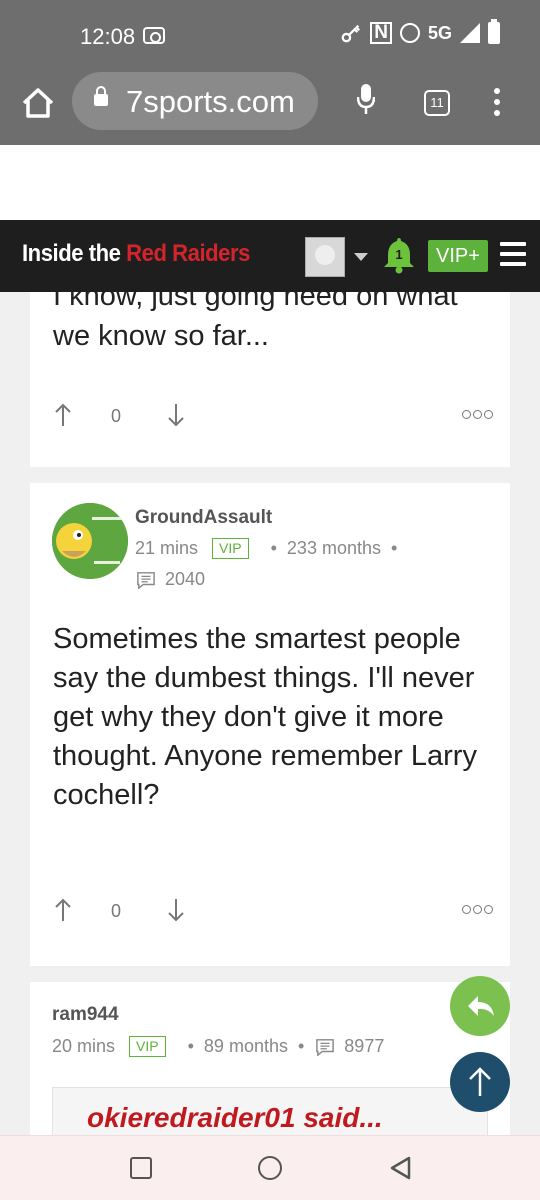 The width and height of the screenshot is (540, 1200). I want to click on home-icon, so click(38, 103).